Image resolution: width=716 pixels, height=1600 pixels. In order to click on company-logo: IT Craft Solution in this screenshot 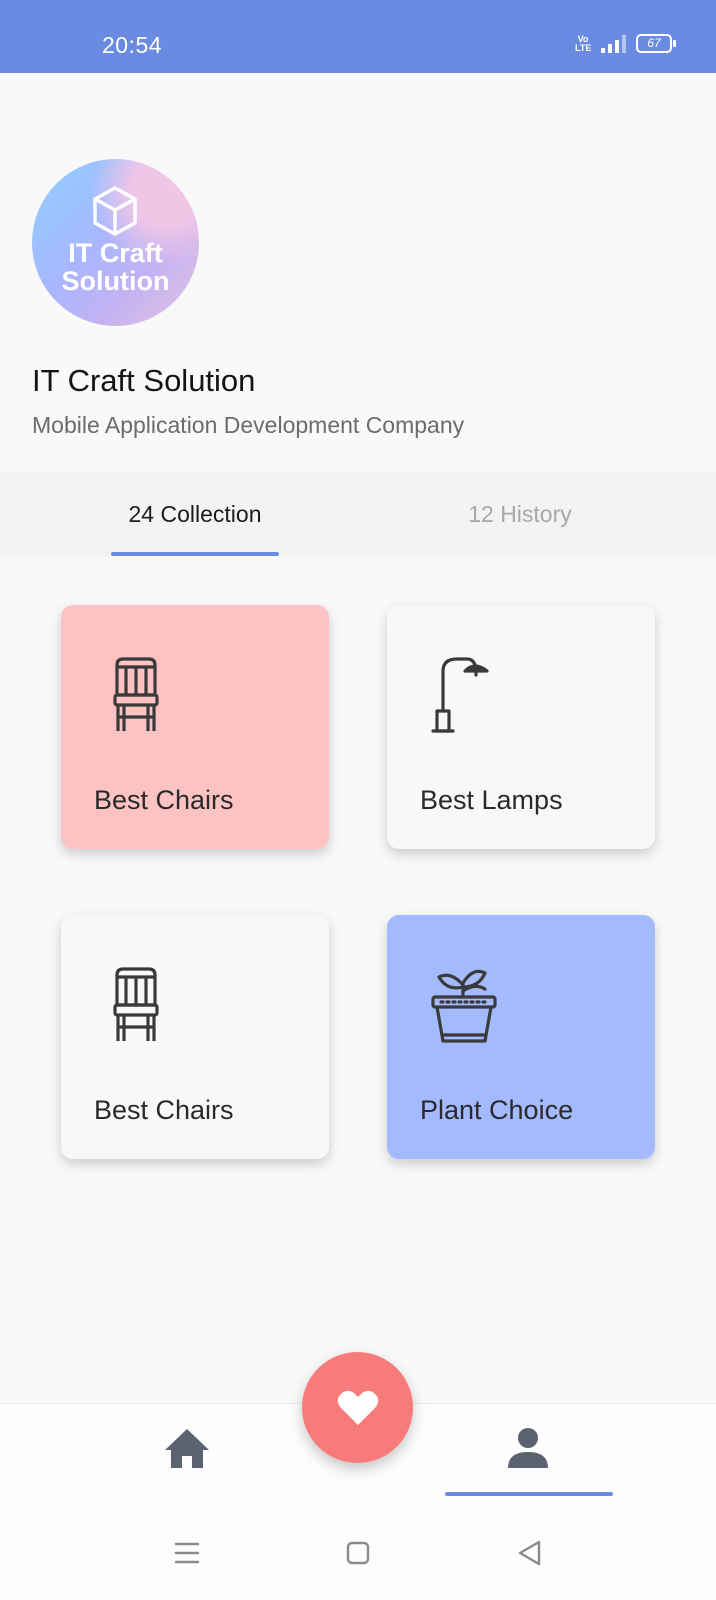, I will do `click(115, 242)`.